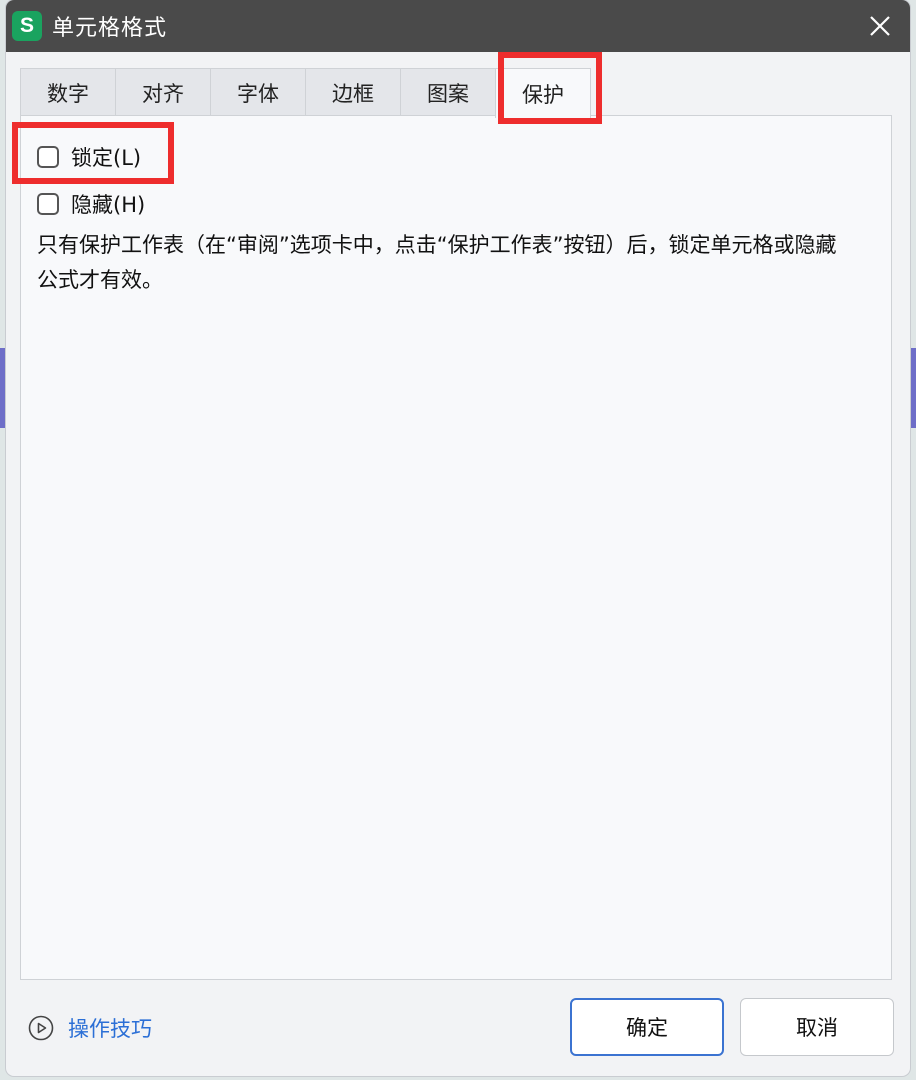 Image resolution: width=916 pixels, height=1080 pixels. I want to click on close-icon, so click(880, 26).